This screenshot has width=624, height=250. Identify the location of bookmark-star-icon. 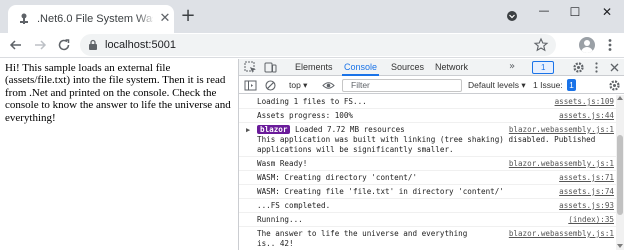
(541, 45).